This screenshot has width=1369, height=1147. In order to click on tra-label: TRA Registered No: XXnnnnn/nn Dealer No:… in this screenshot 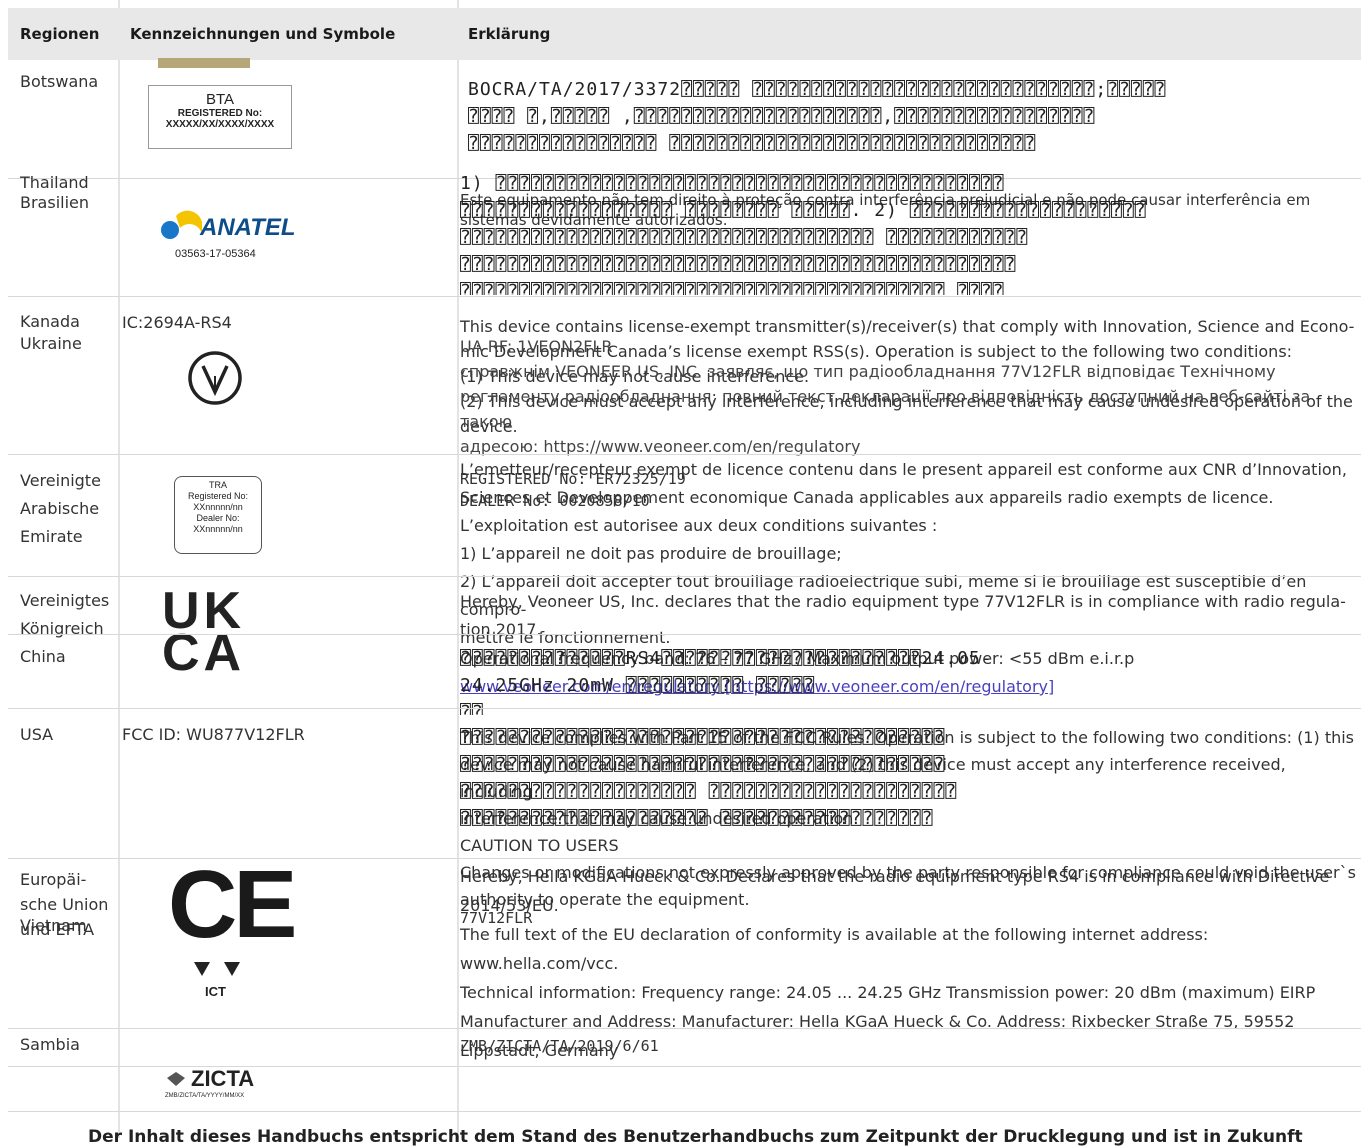, I will do `click(218, 515)`.